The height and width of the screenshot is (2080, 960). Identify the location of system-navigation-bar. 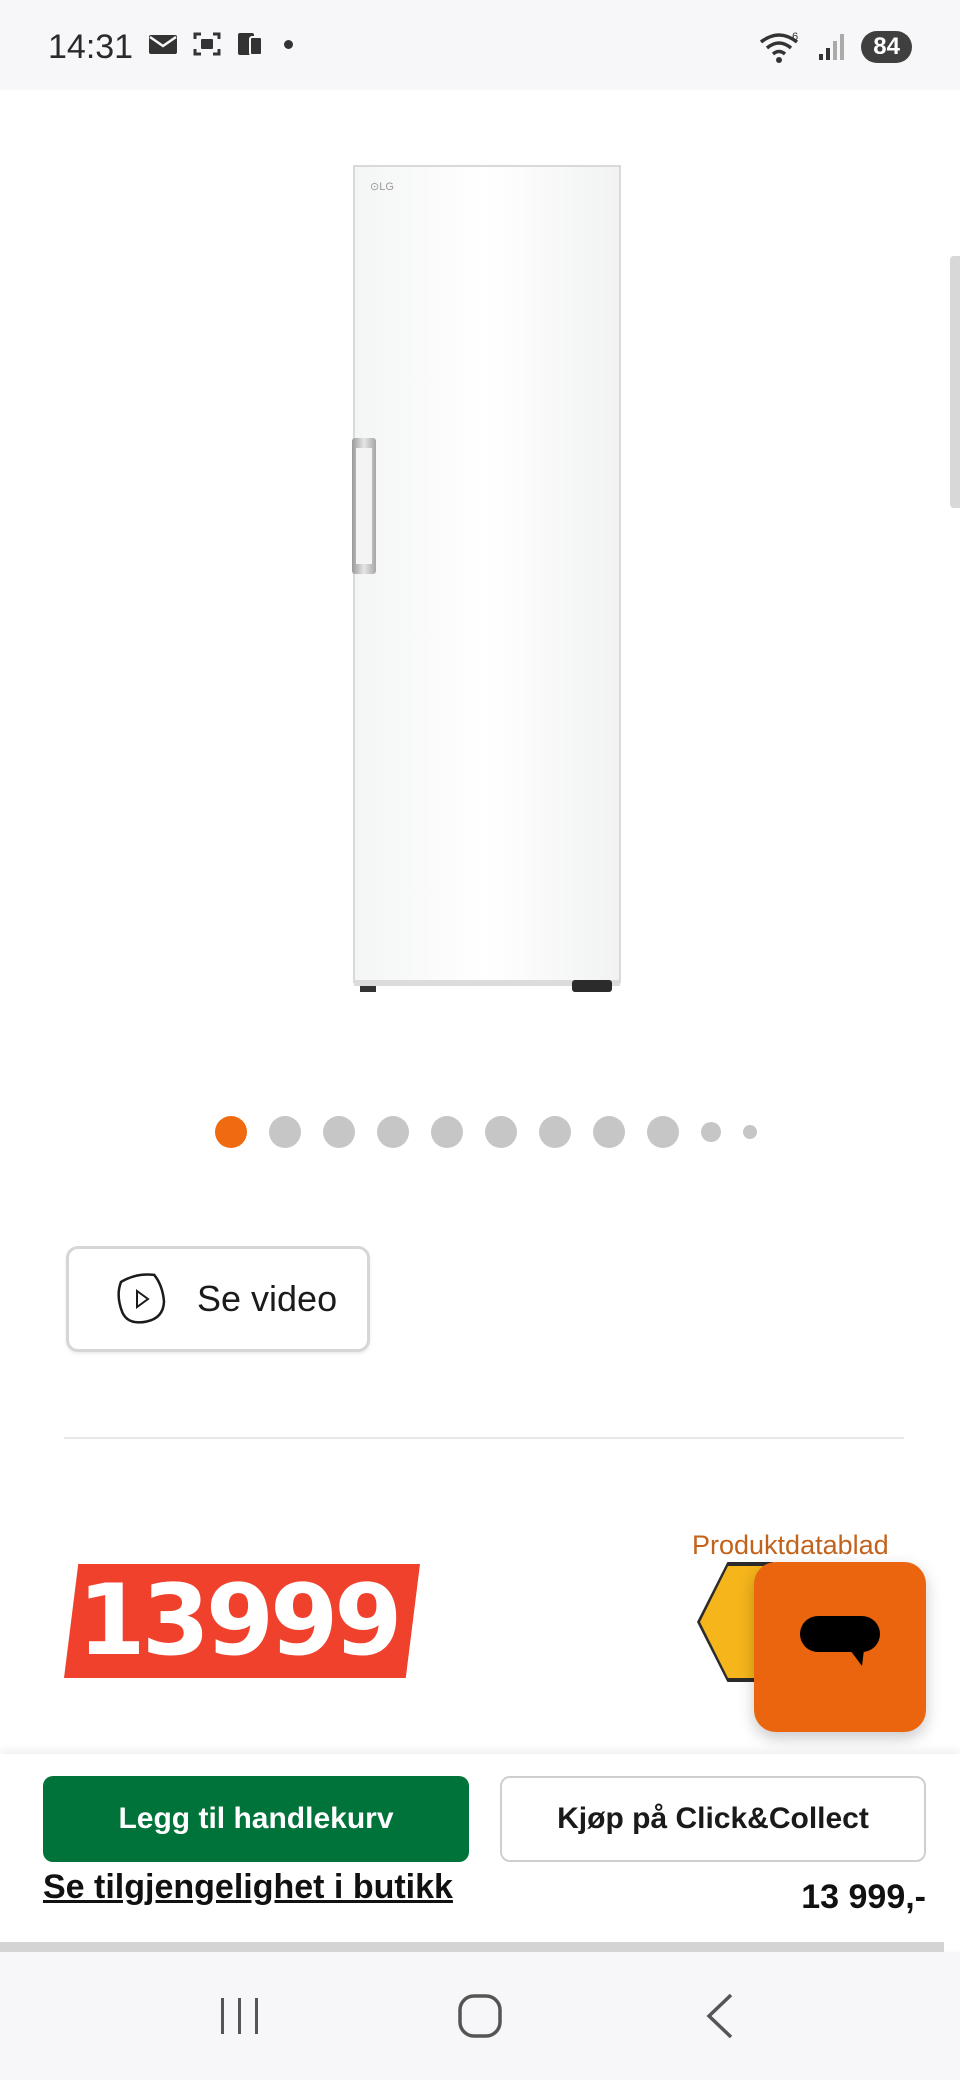
(480, 2016).